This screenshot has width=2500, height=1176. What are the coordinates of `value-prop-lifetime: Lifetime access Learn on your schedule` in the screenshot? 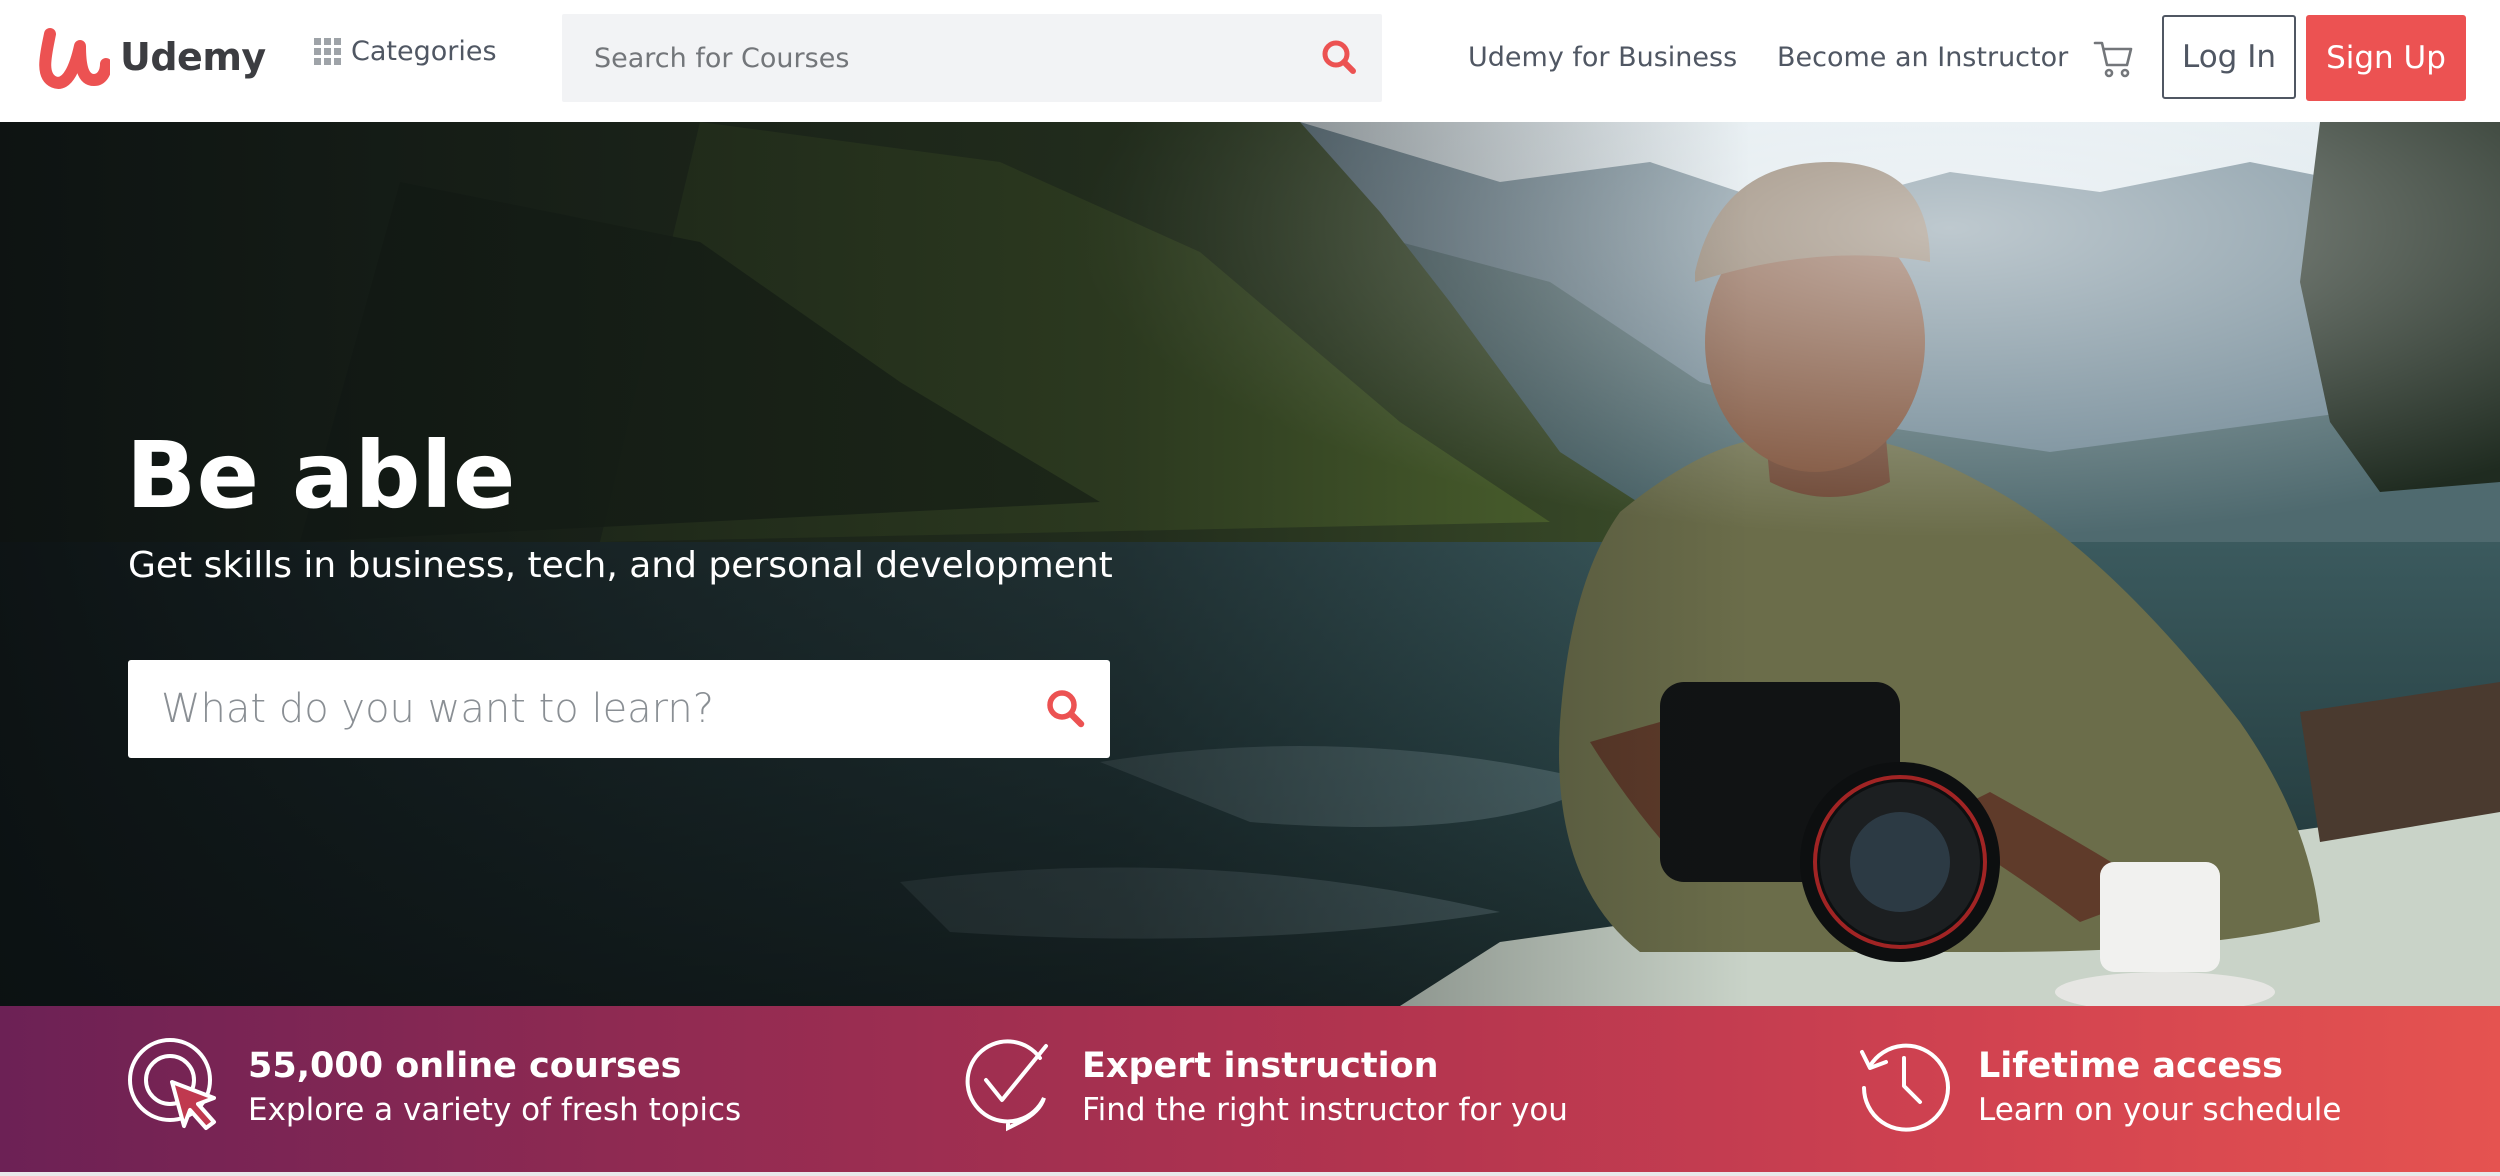 It's located at (2098, 1084).